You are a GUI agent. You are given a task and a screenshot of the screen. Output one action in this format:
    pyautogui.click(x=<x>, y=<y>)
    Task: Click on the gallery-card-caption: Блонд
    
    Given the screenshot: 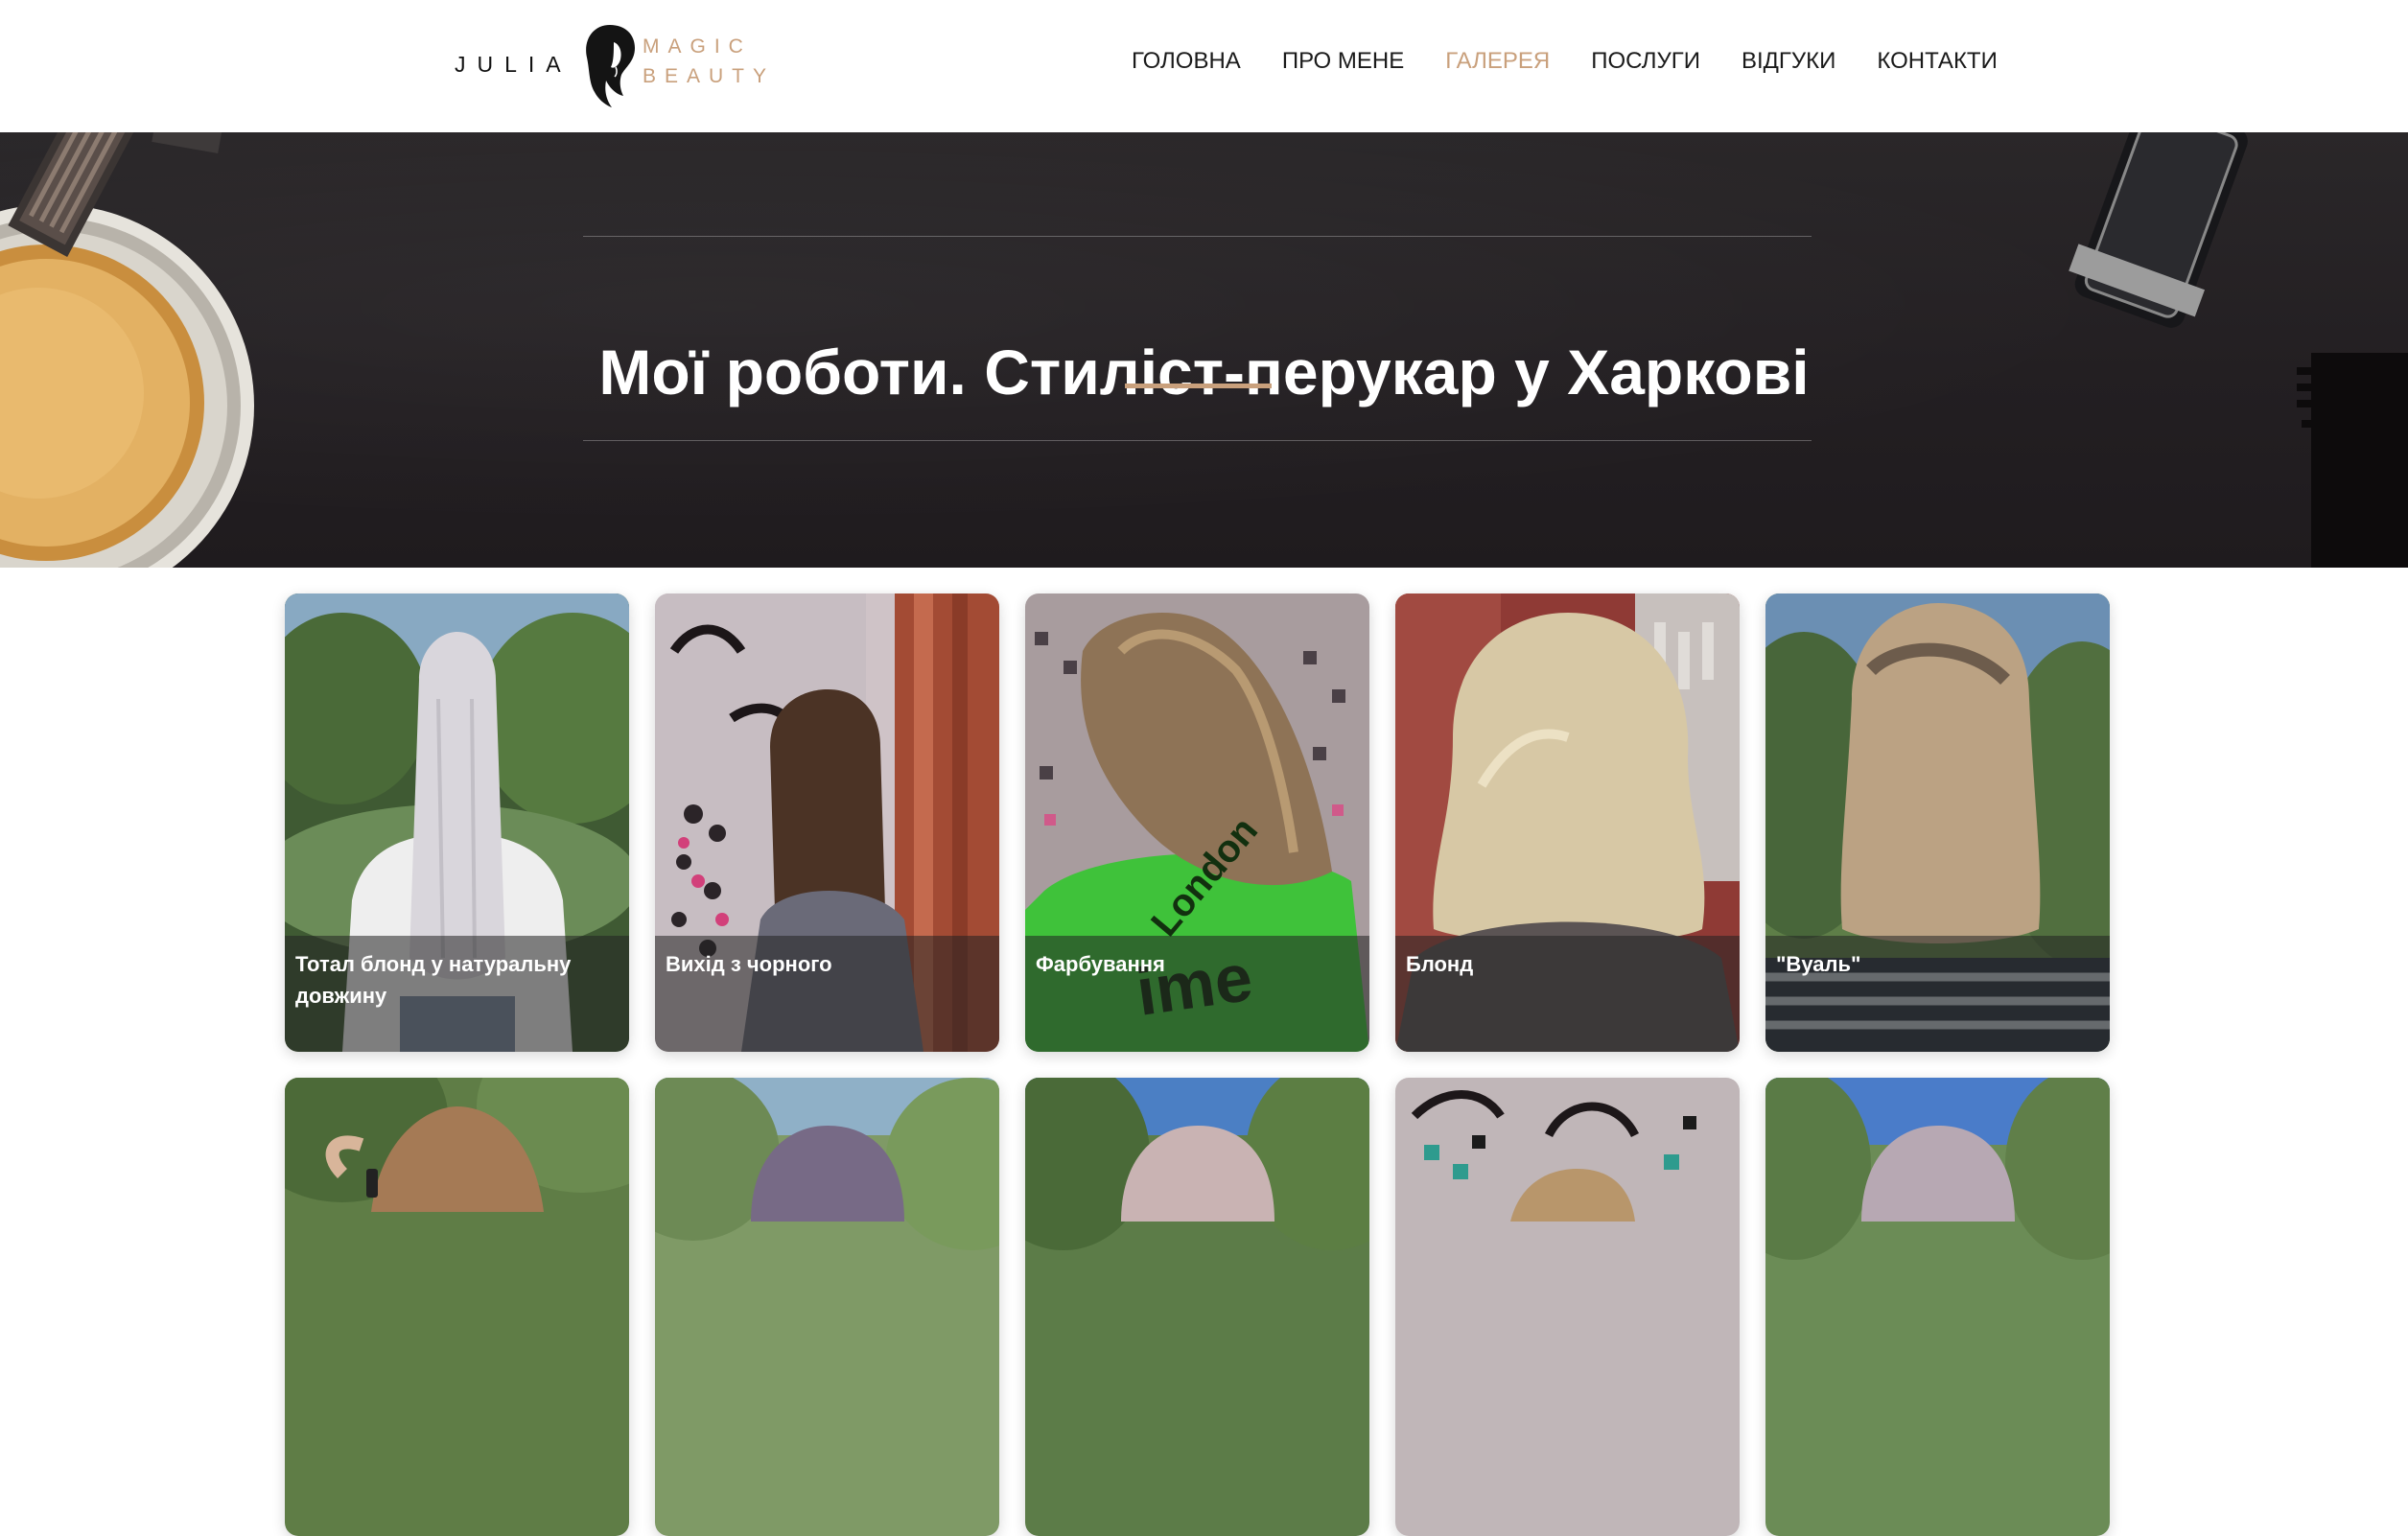 What is the action you would take?
    pyautogui.click(x=1568, y=994)
    